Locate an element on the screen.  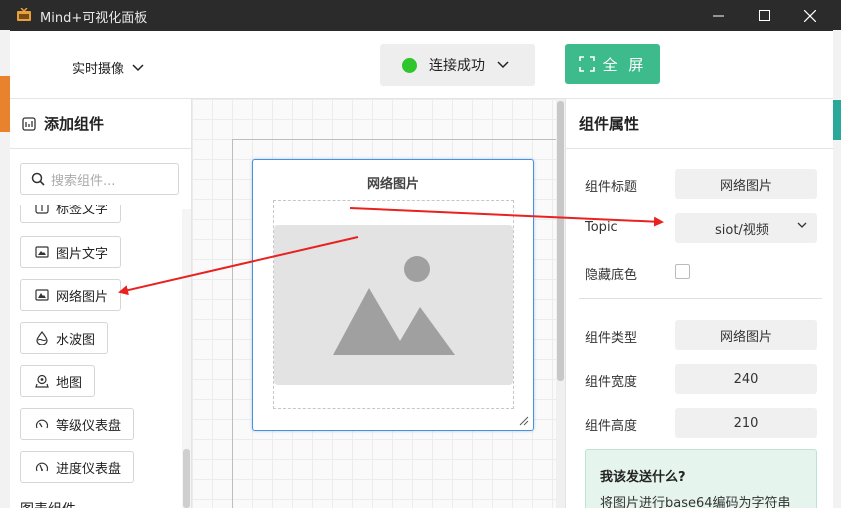
widget-title: 网络图片 is located at coordinates (392, 184).